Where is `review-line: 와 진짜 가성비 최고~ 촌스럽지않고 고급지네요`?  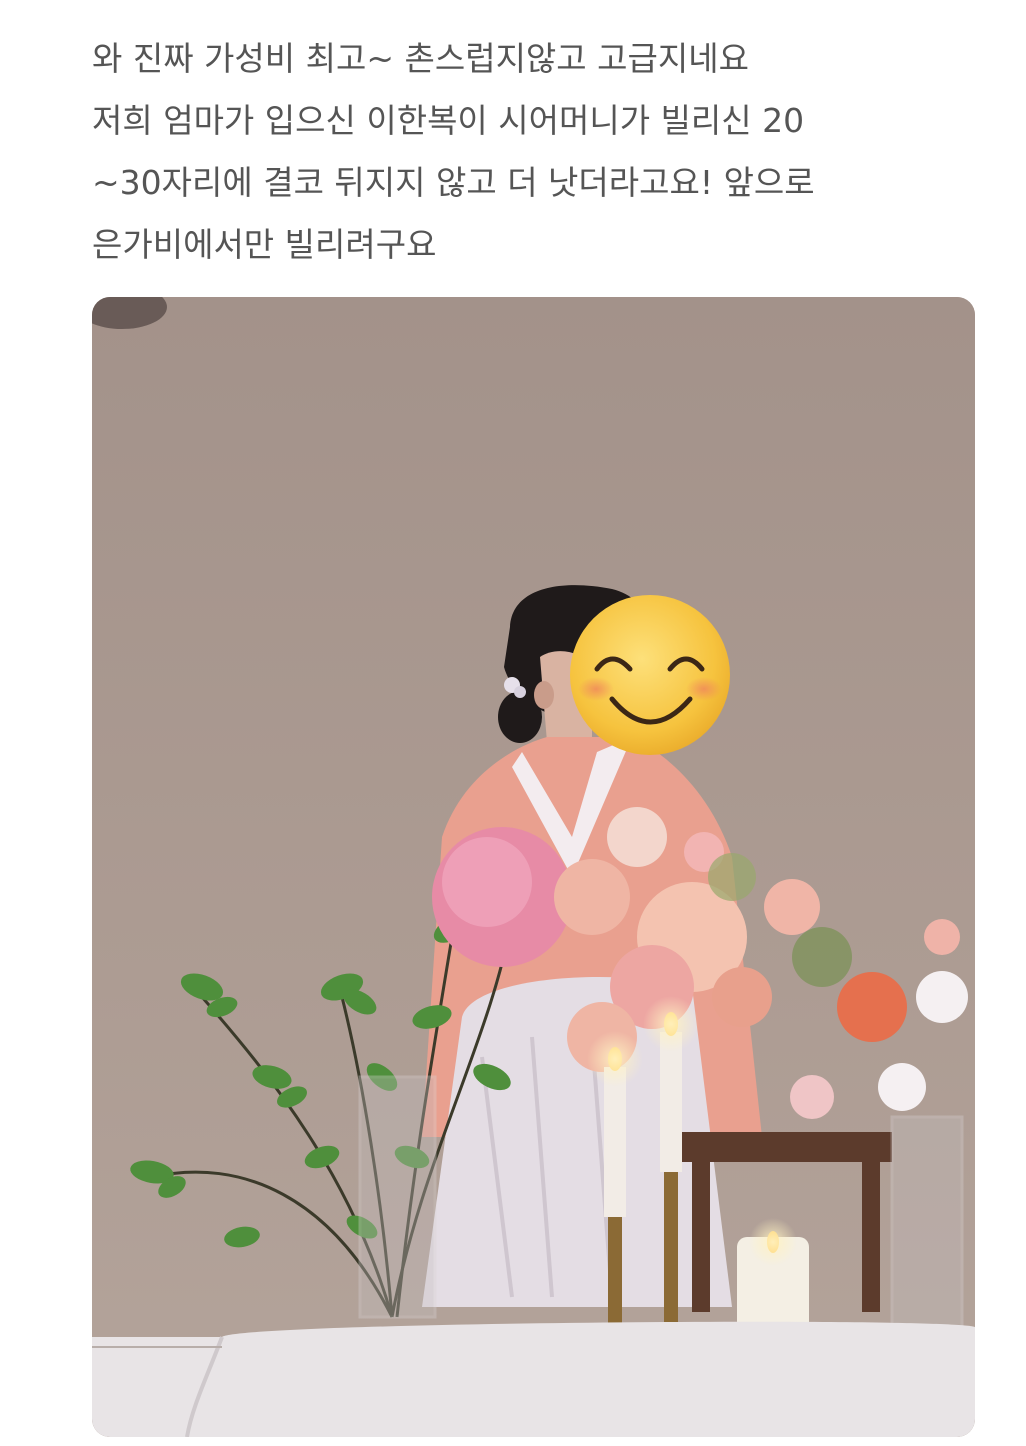
review-line: 와 진짜 가성비 최고~ 촌스럽지않고 고급지네요 is located at coordinates (420, 58).